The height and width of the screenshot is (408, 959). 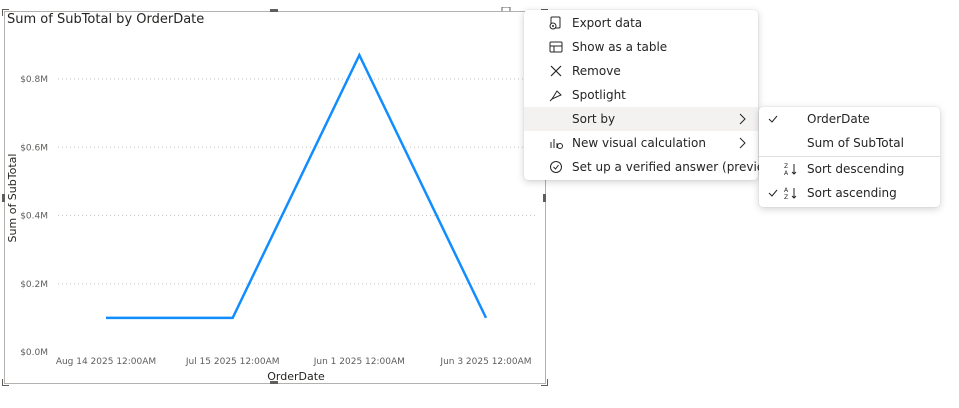 What do you see at coordinates (296, 376) in the screenshot?
I see `x-axis-label: OrderDate` at bounding box center [296, 376].